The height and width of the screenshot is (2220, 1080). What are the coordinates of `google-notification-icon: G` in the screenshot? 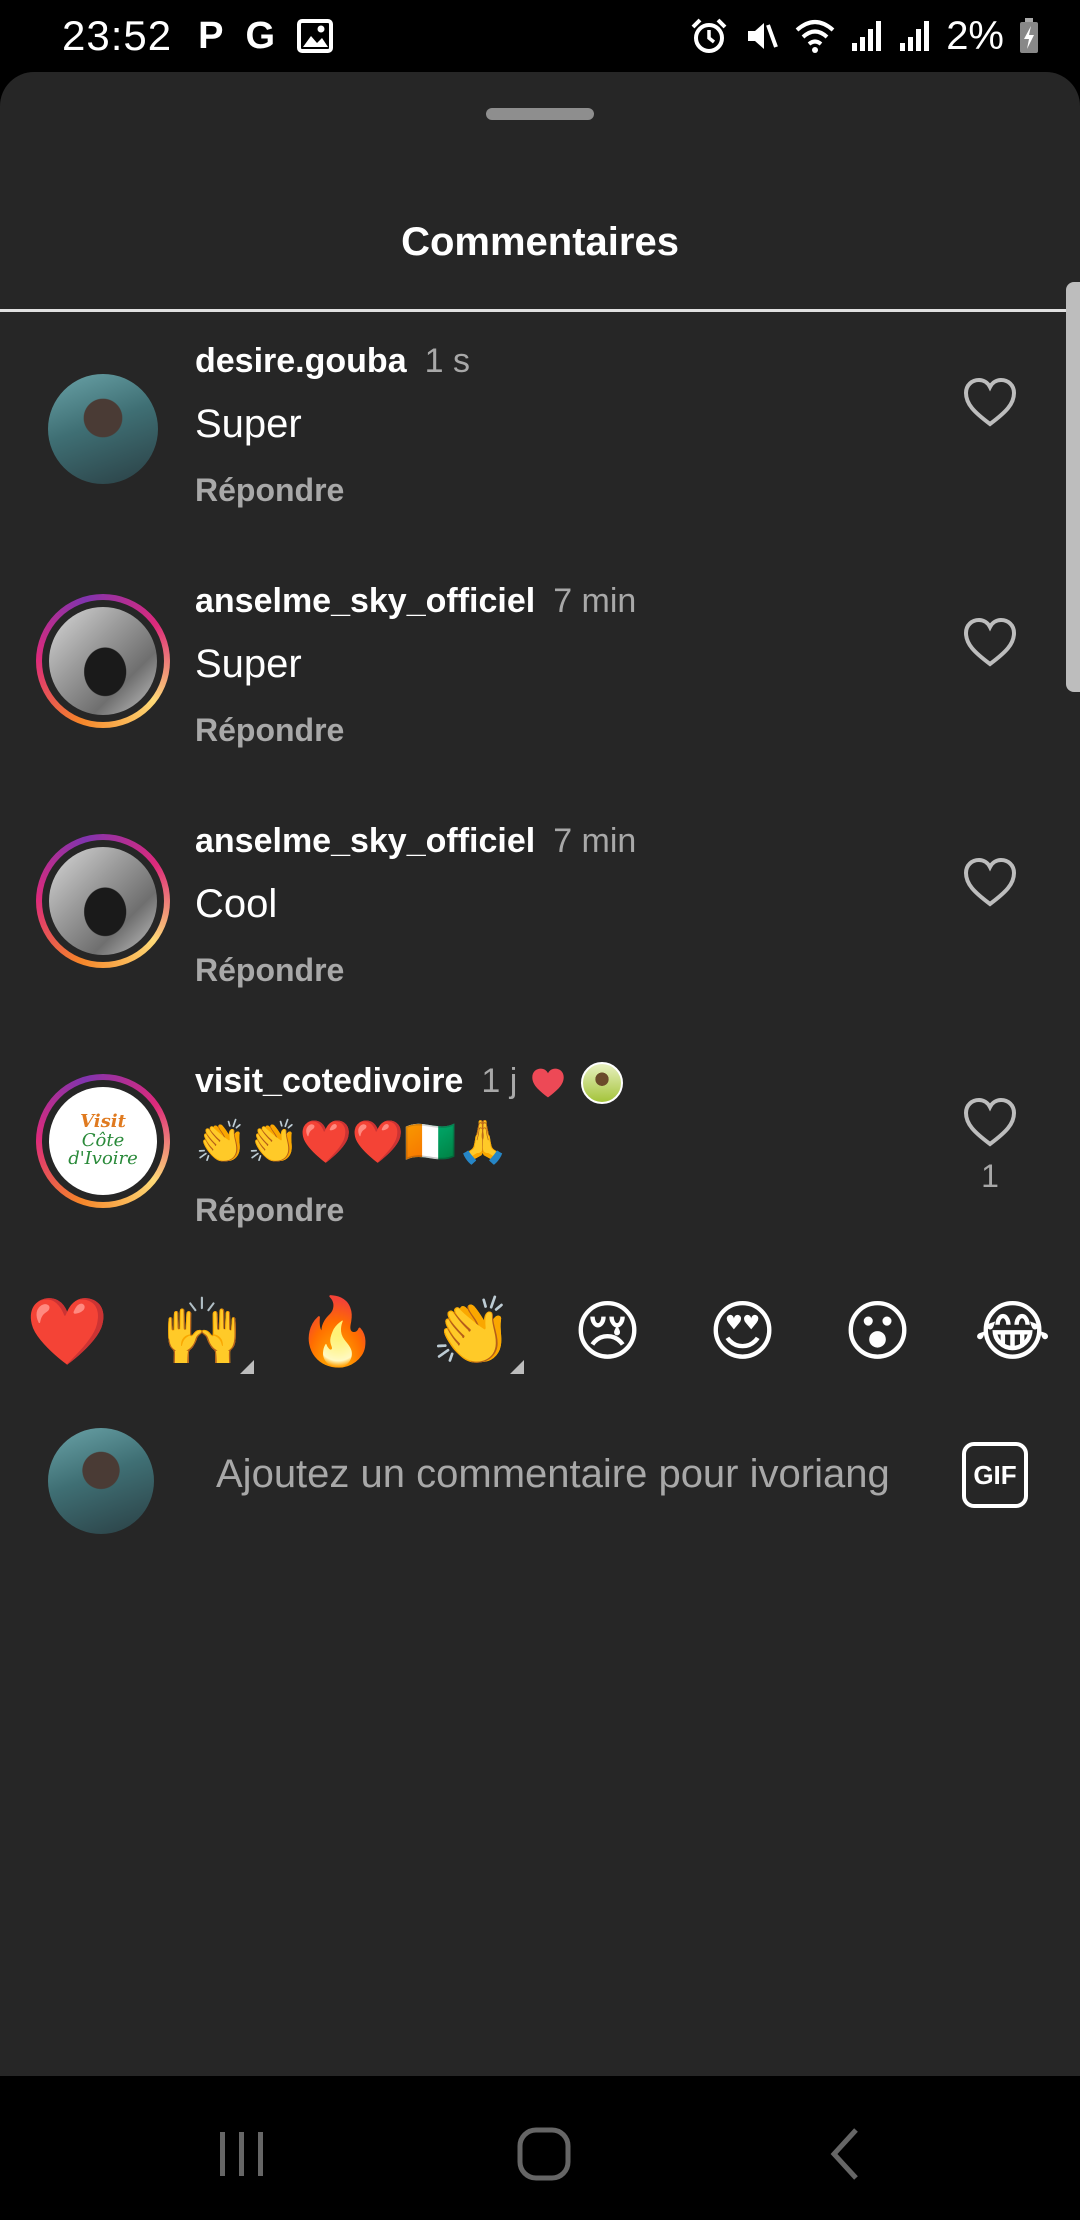 It's located at (260, 36).